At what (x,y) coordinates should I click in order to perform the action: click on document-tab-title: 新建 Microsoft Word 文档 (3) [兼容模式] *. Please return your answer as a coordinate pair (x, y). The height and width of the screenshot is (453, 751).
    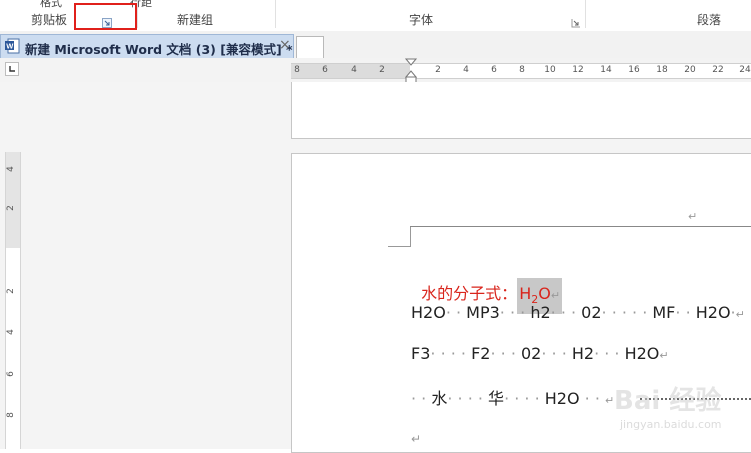
    Looking at the image, I should click on (159, 49).